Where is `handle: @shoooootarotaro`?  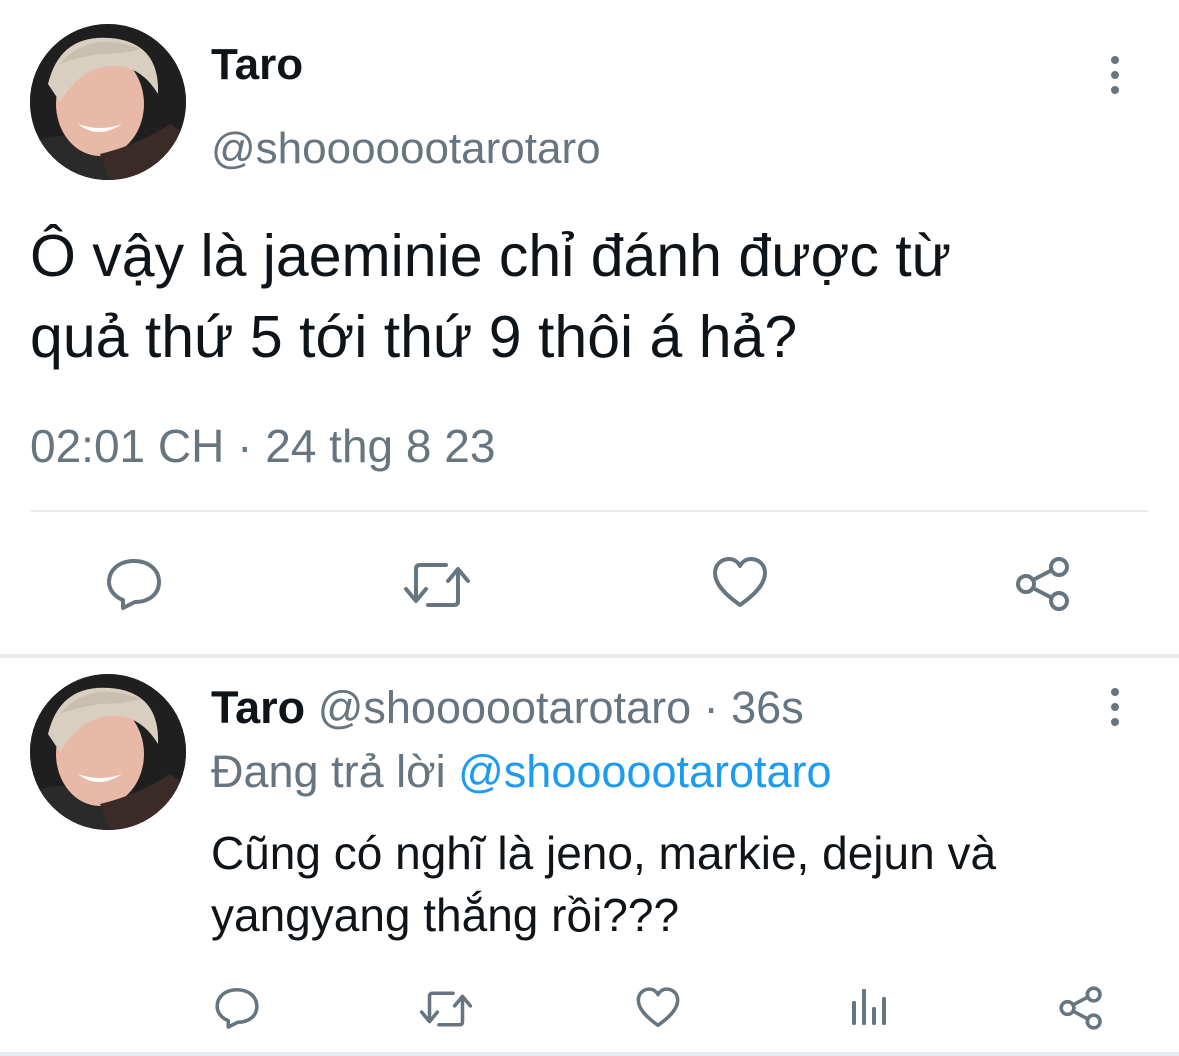 handle: @shoooootarotaro is located at coordinates (504, 707).